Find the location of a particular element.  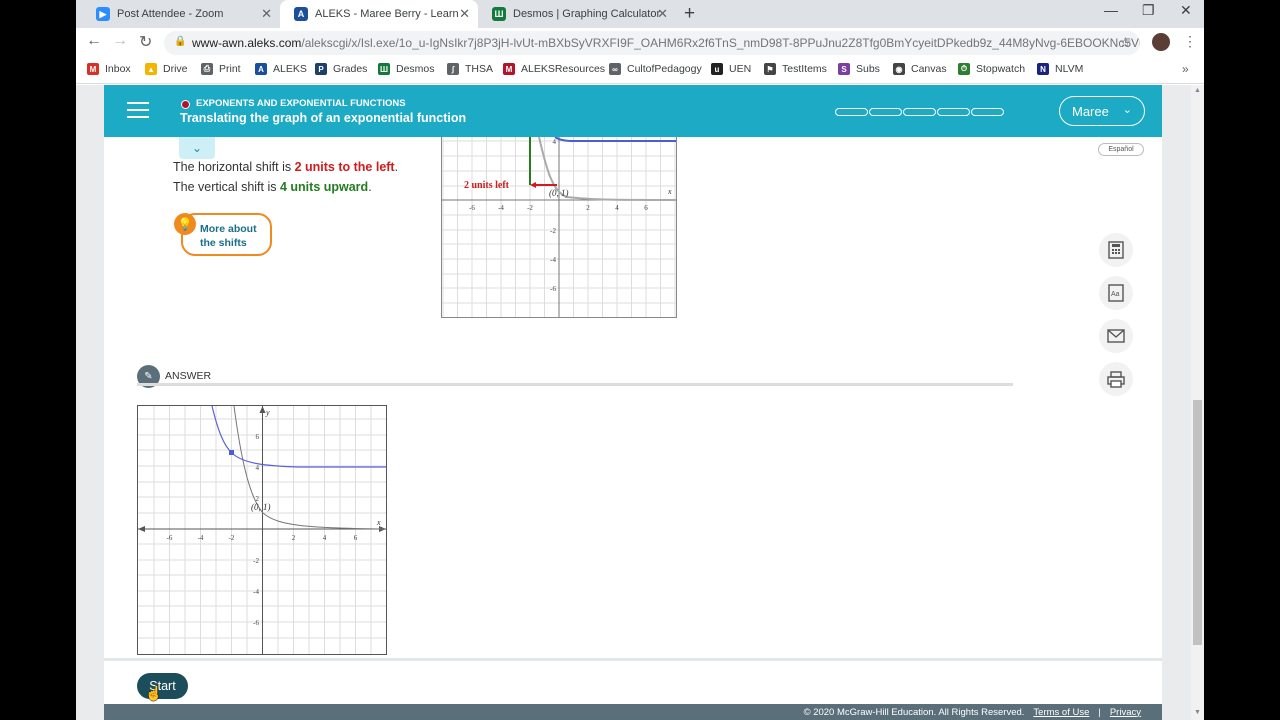

bookmark-label: Desmos is located at coordinates (415, 69).